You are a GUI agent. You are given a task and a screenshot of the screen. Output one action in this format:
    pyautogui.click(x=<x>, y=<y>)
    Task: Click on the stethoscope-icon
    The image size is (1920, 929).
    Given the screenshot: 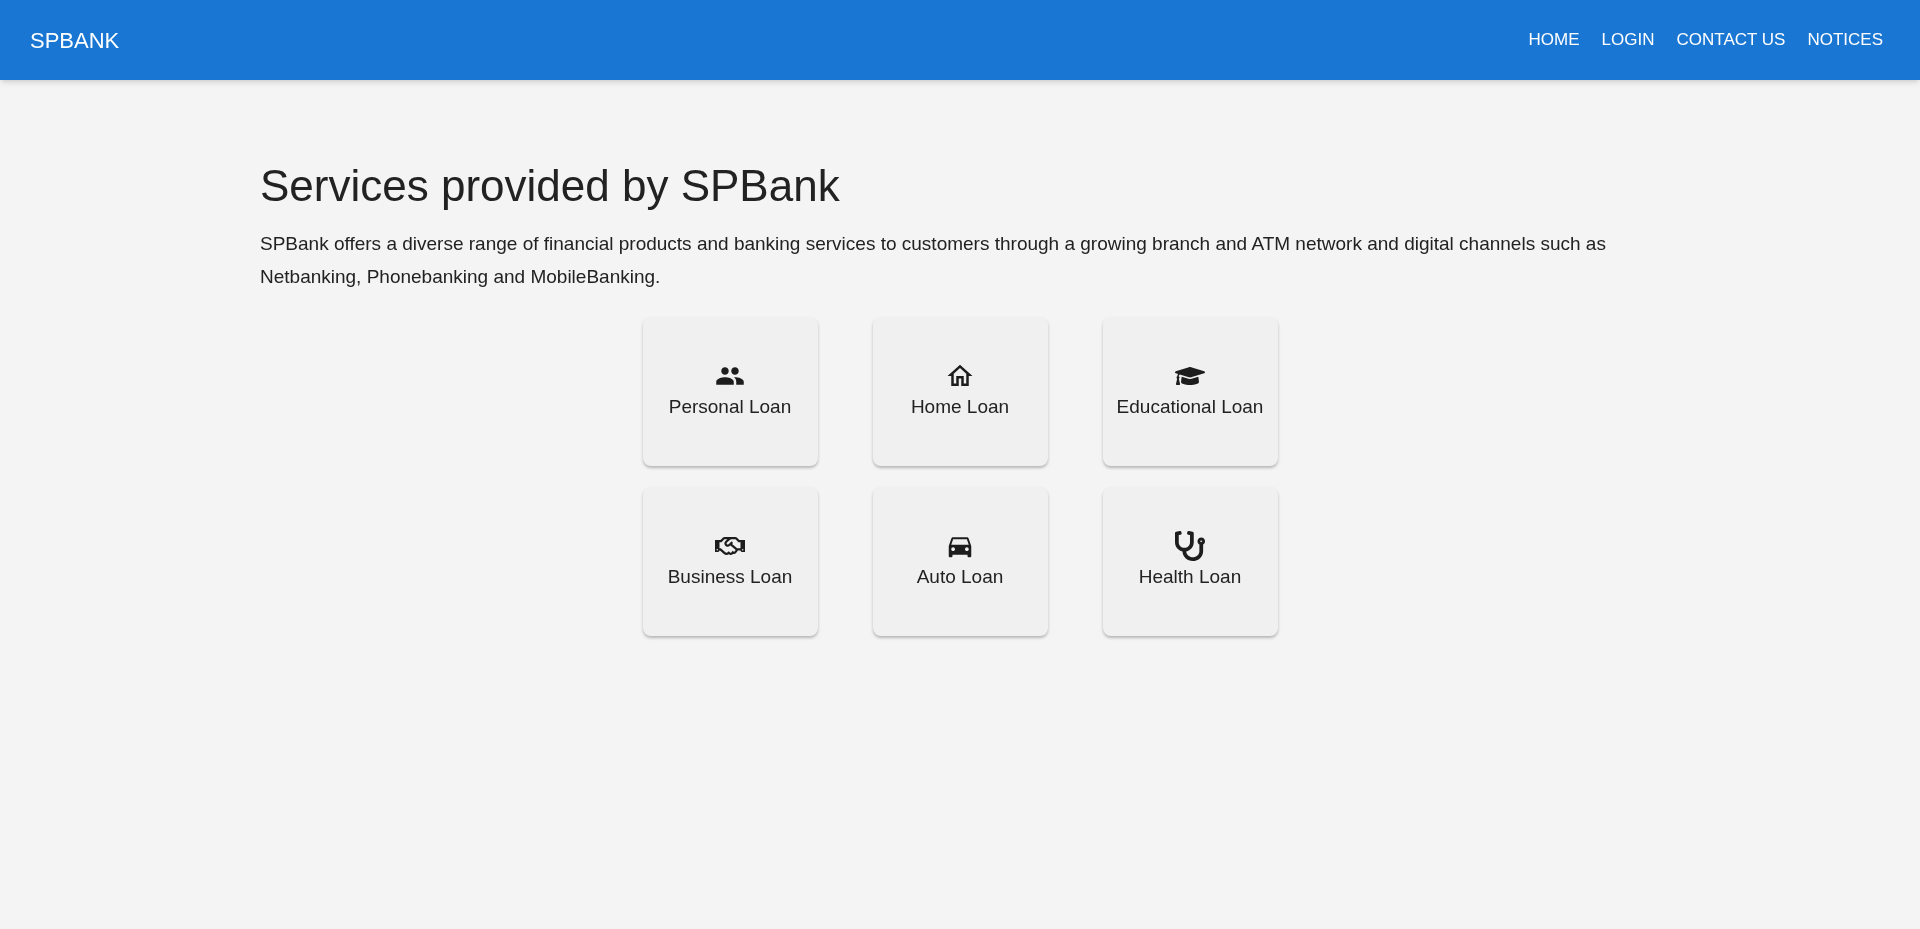 What is the action you would take?
    pyautogui.click(x=1190, y=546)
    